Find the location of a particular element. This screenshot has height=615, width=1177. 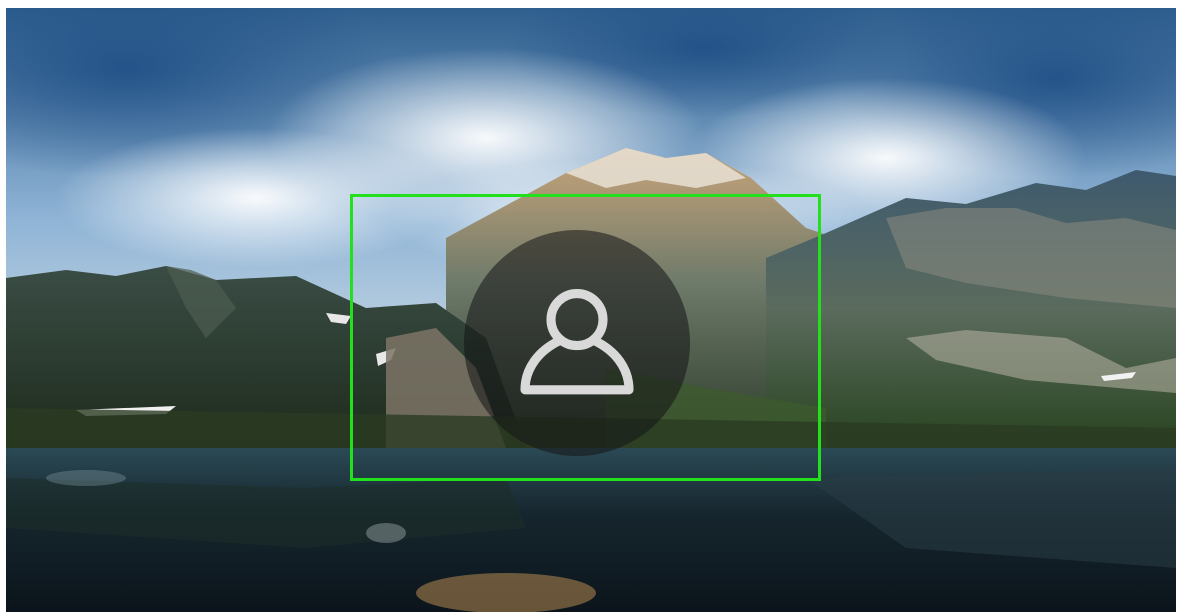

user-icon is located at coordinates (577, 342).